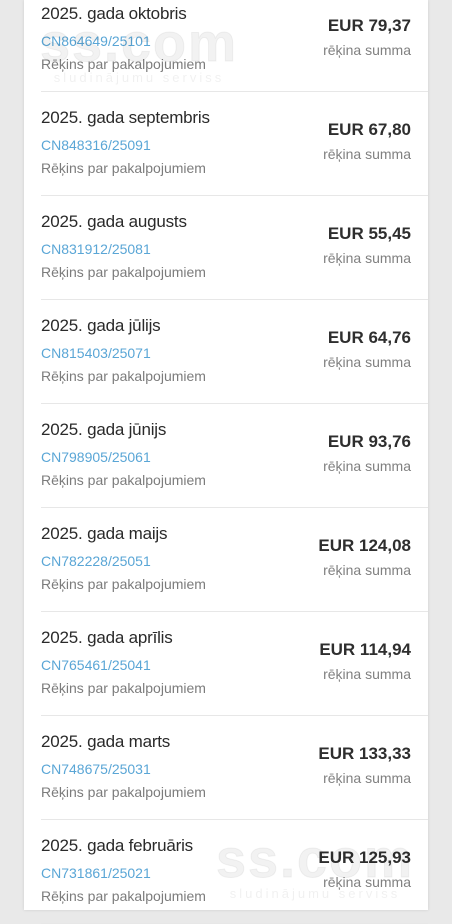 The height and width of the screenshot is (924, 452). What do you see at coordinates (104, 429) in the screenshot?
I see `invoice-period: 2025. gada jūnijs` at bounding box center [104, 429].